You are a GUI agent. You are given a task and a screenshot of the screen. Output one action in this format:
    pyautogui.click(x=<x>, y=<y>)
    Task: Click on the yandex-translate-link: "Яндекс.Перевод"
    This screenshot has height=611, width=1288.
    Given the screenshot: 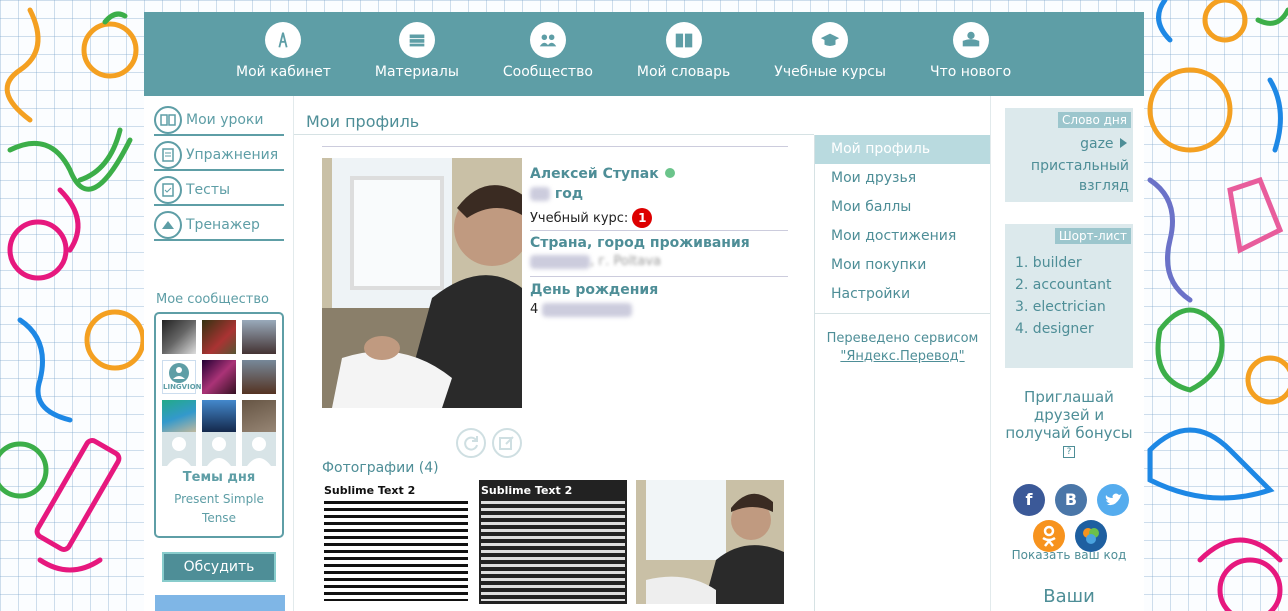 What is the action you would take?
    pyautogui.click(x=902, y=356)
    